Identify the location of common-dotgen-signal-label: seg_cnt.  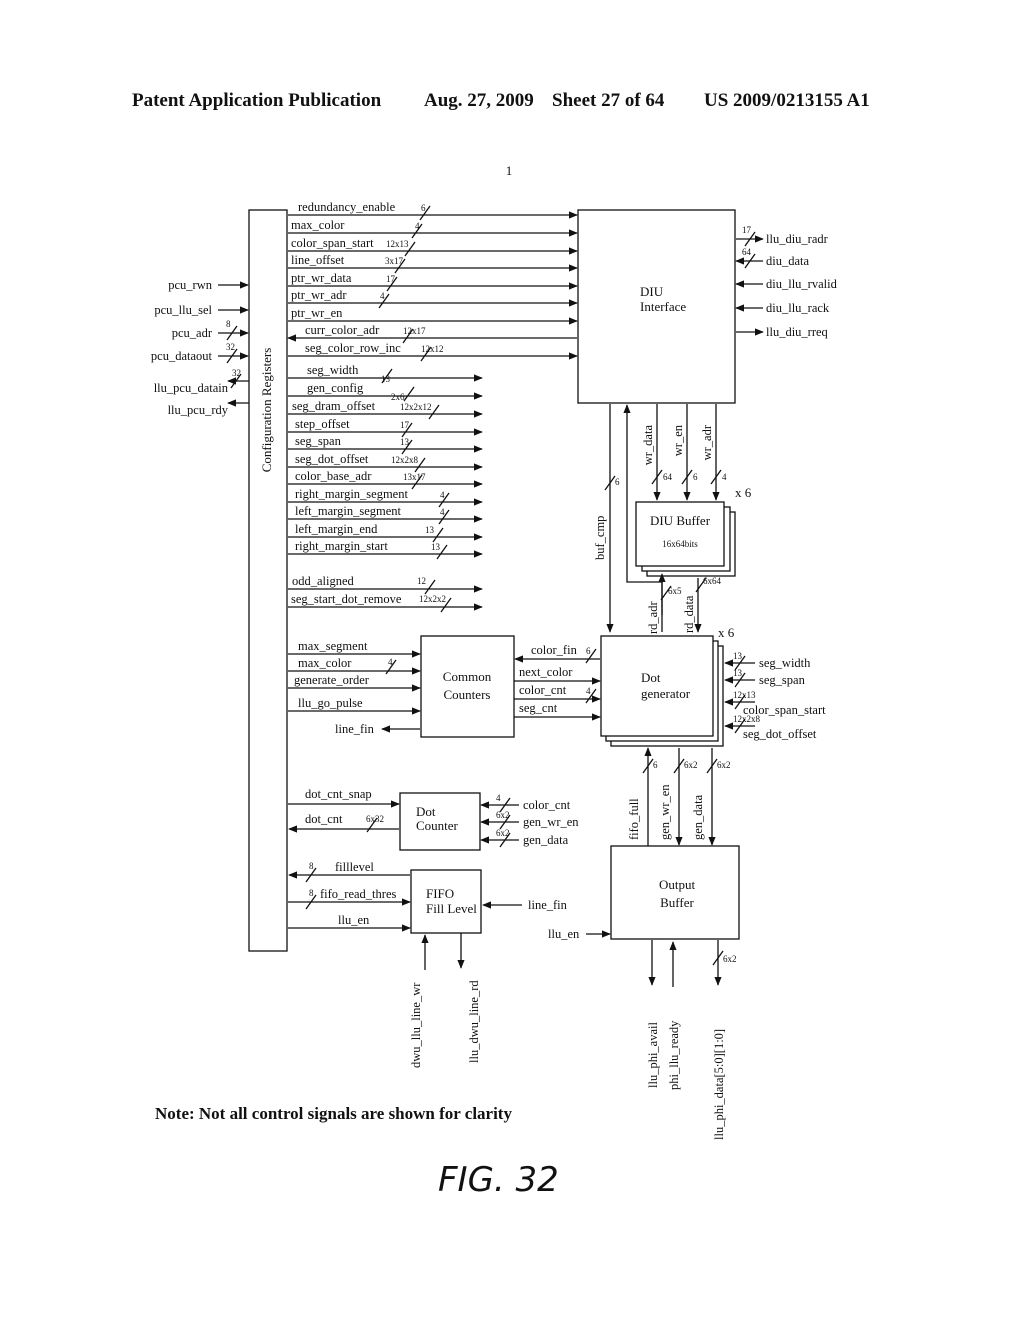
(538, 708).